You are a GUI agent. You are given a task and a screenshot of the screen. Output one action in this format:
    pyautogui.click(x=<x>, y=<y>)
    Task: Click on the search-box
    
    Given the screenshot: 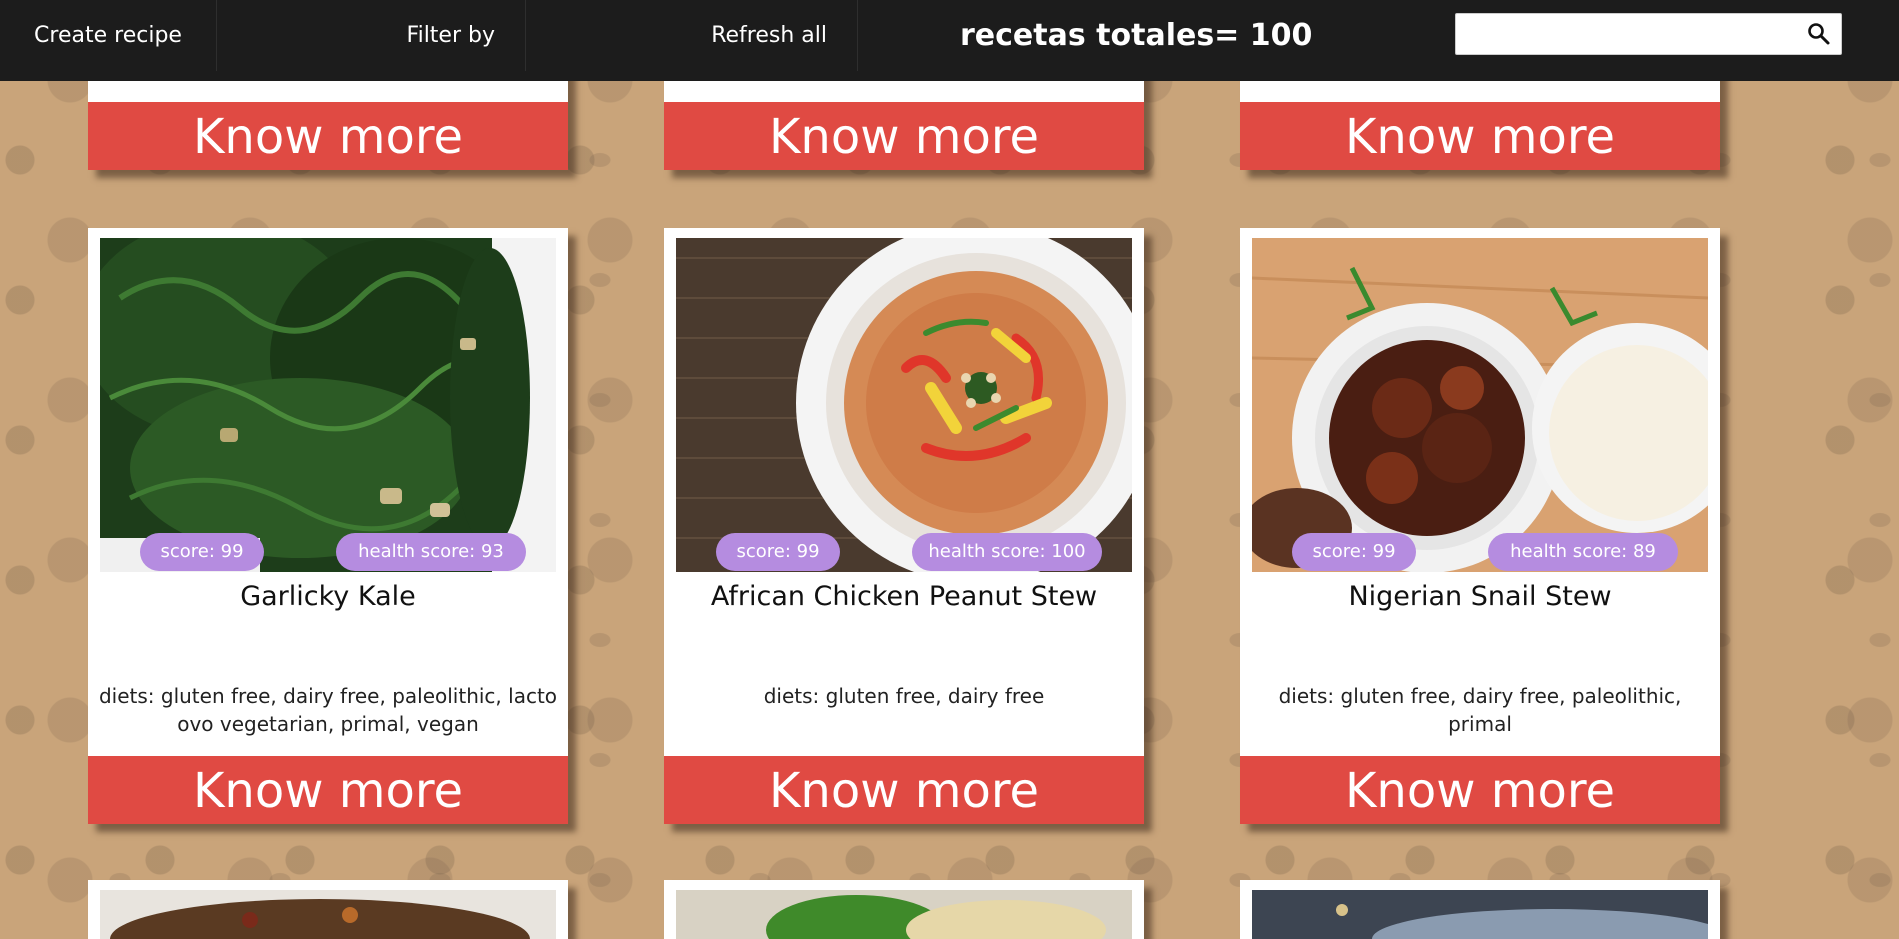 What is the action you would take?
    pyautogui.click(x=1648, y=34)
    